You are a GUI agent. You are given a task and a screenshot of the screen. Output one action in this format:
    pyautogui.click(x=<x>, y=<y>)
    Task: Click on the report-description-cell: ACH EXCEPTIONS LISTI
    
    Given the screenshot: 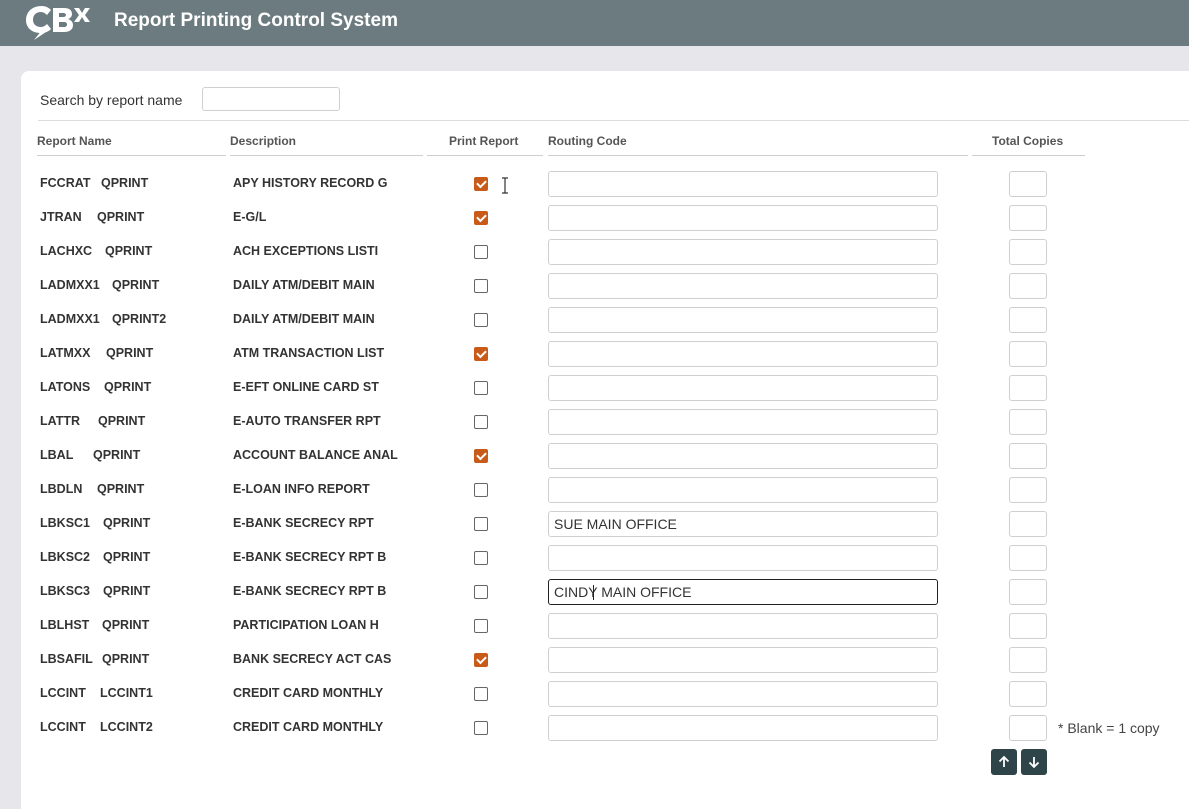 What is the action you would take?
    pyautogui.click(x=306, y=251)
    